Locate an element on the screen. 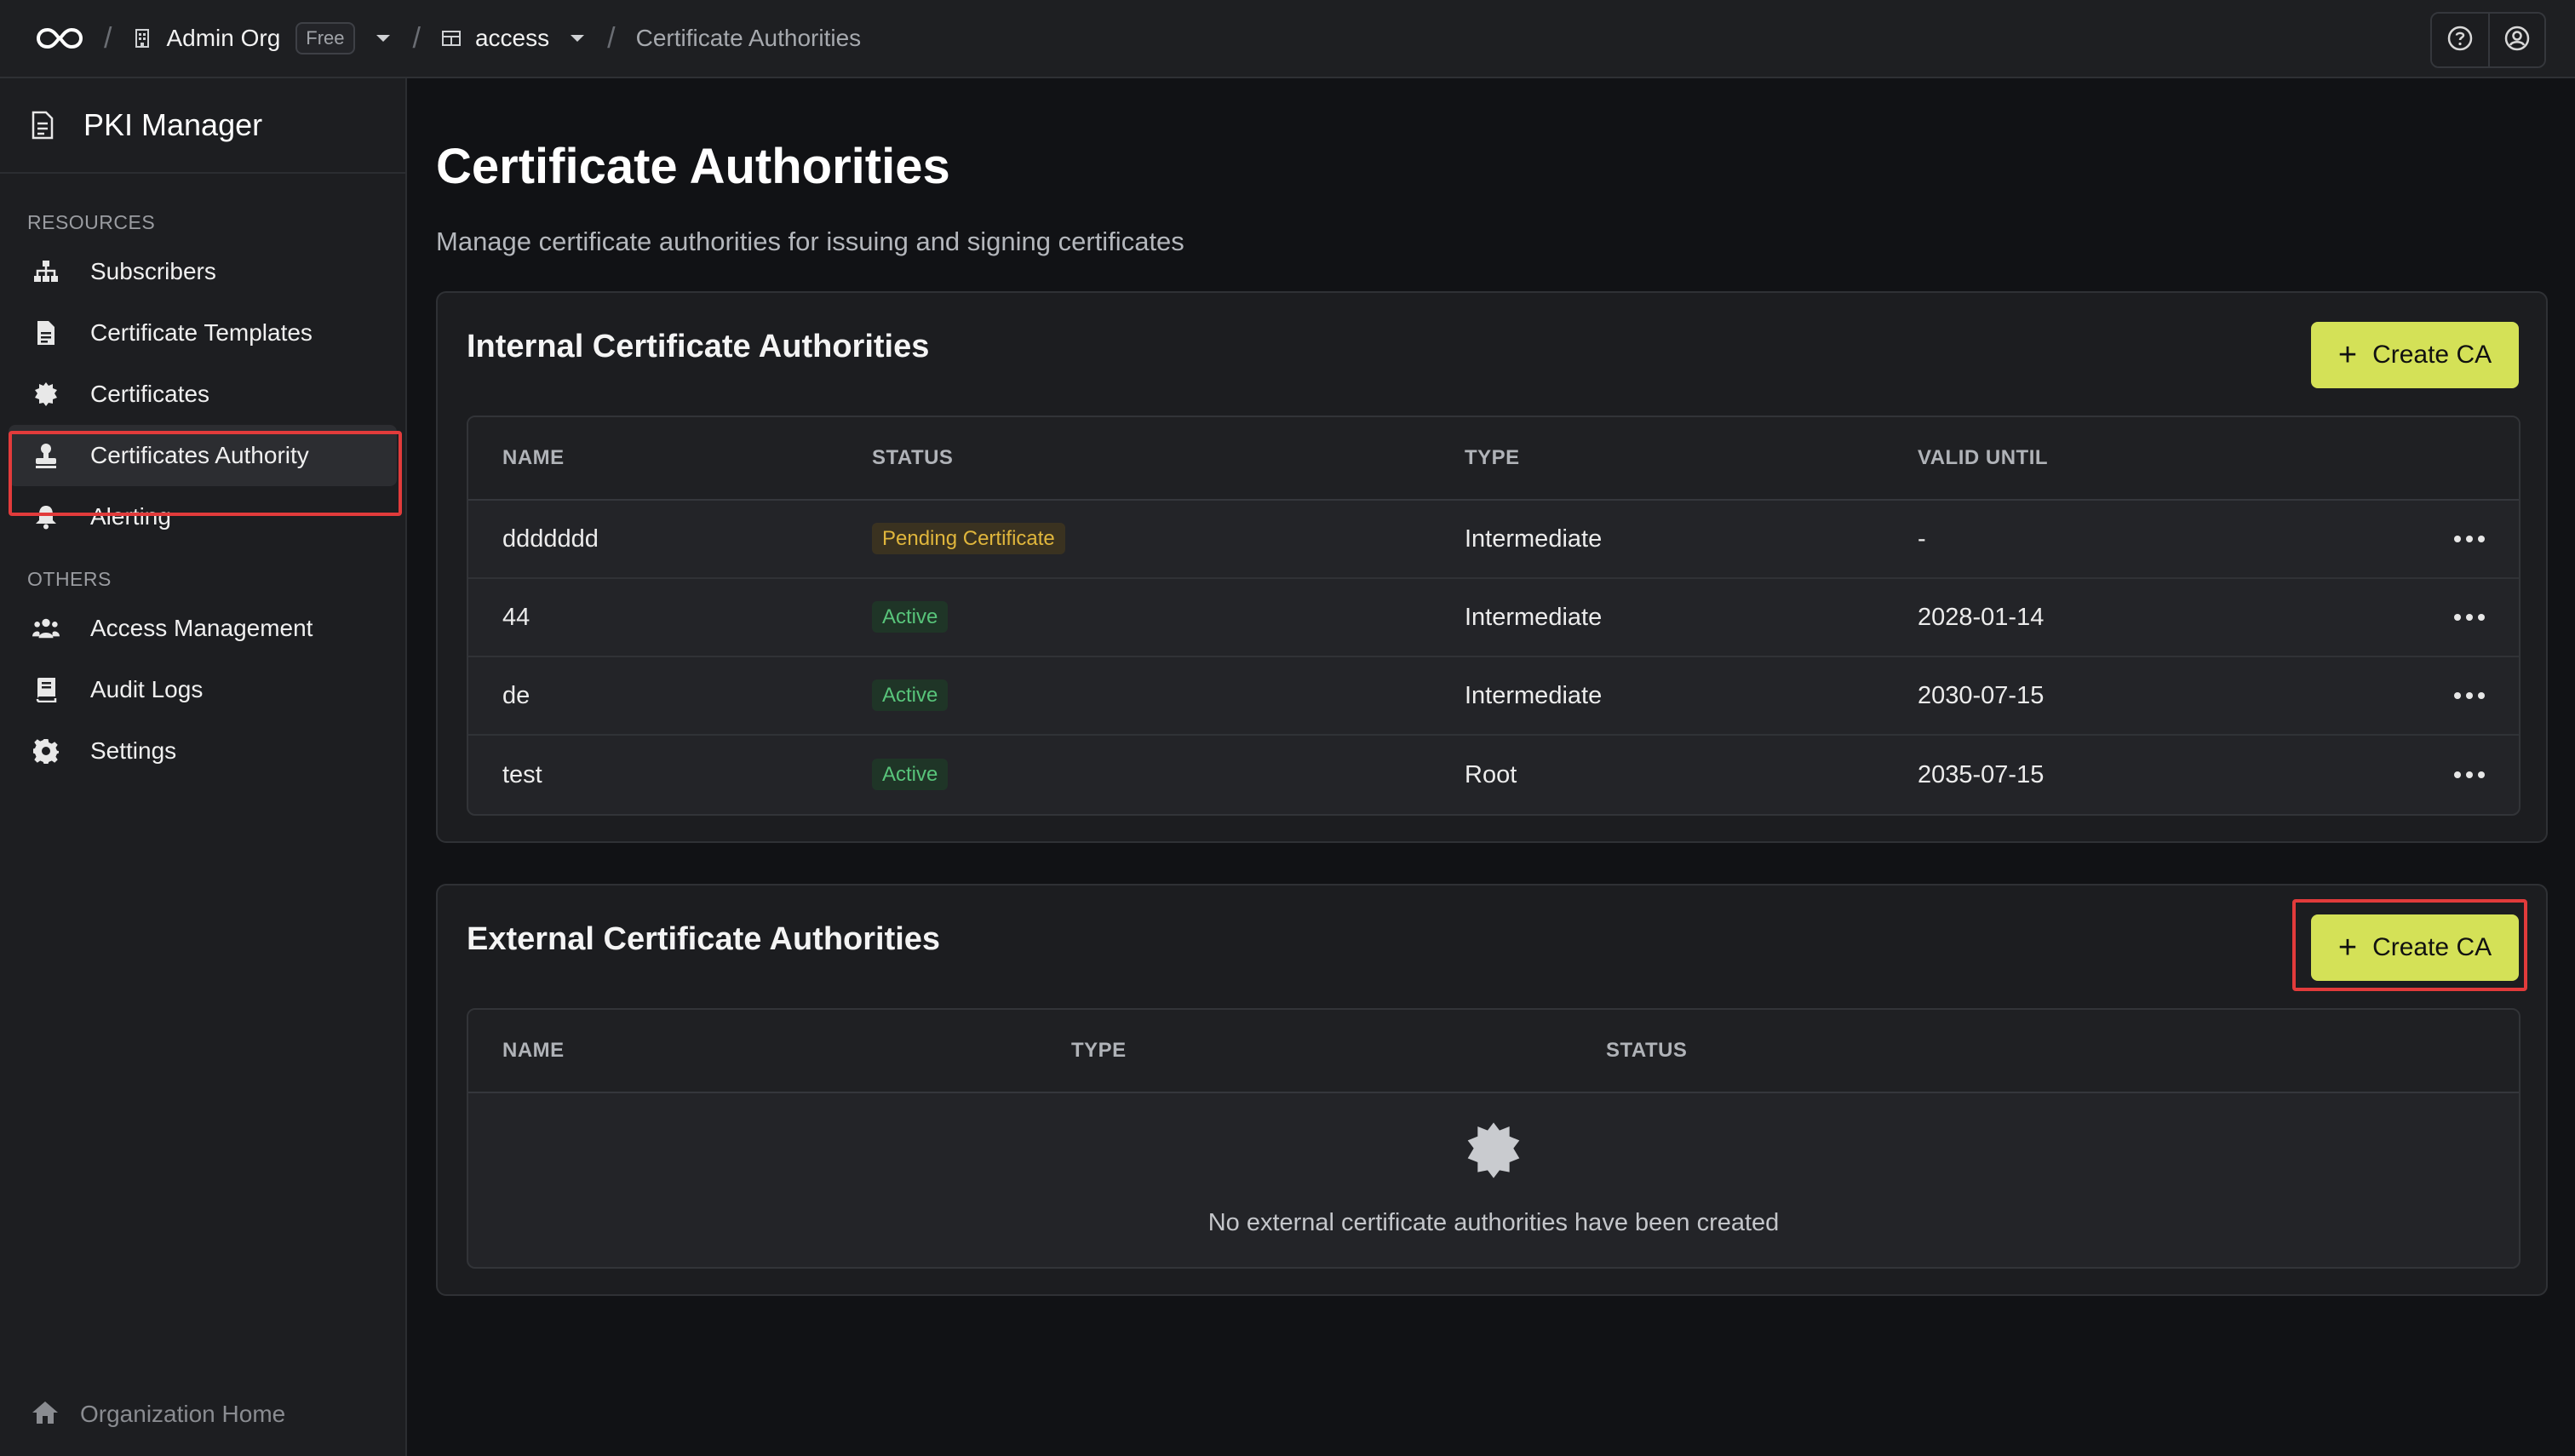 The image size is (2575, 1456). user-circle-icon is located at coordinates (2517, 40).